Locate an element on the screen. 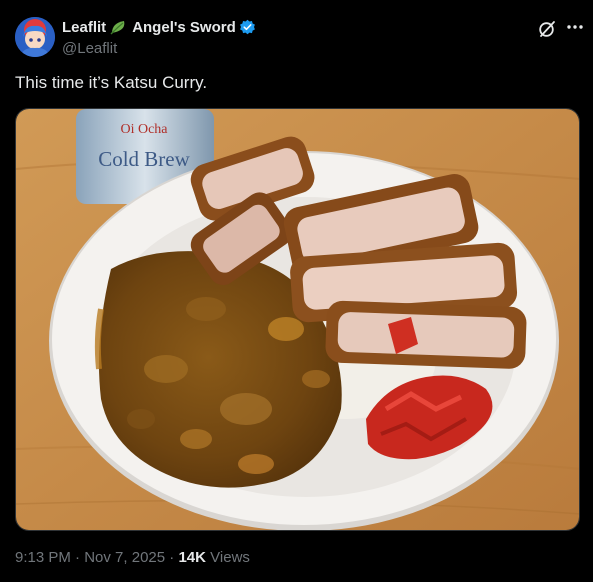 The image size is (593, 582). avatar is located at coordinates (35, 37).